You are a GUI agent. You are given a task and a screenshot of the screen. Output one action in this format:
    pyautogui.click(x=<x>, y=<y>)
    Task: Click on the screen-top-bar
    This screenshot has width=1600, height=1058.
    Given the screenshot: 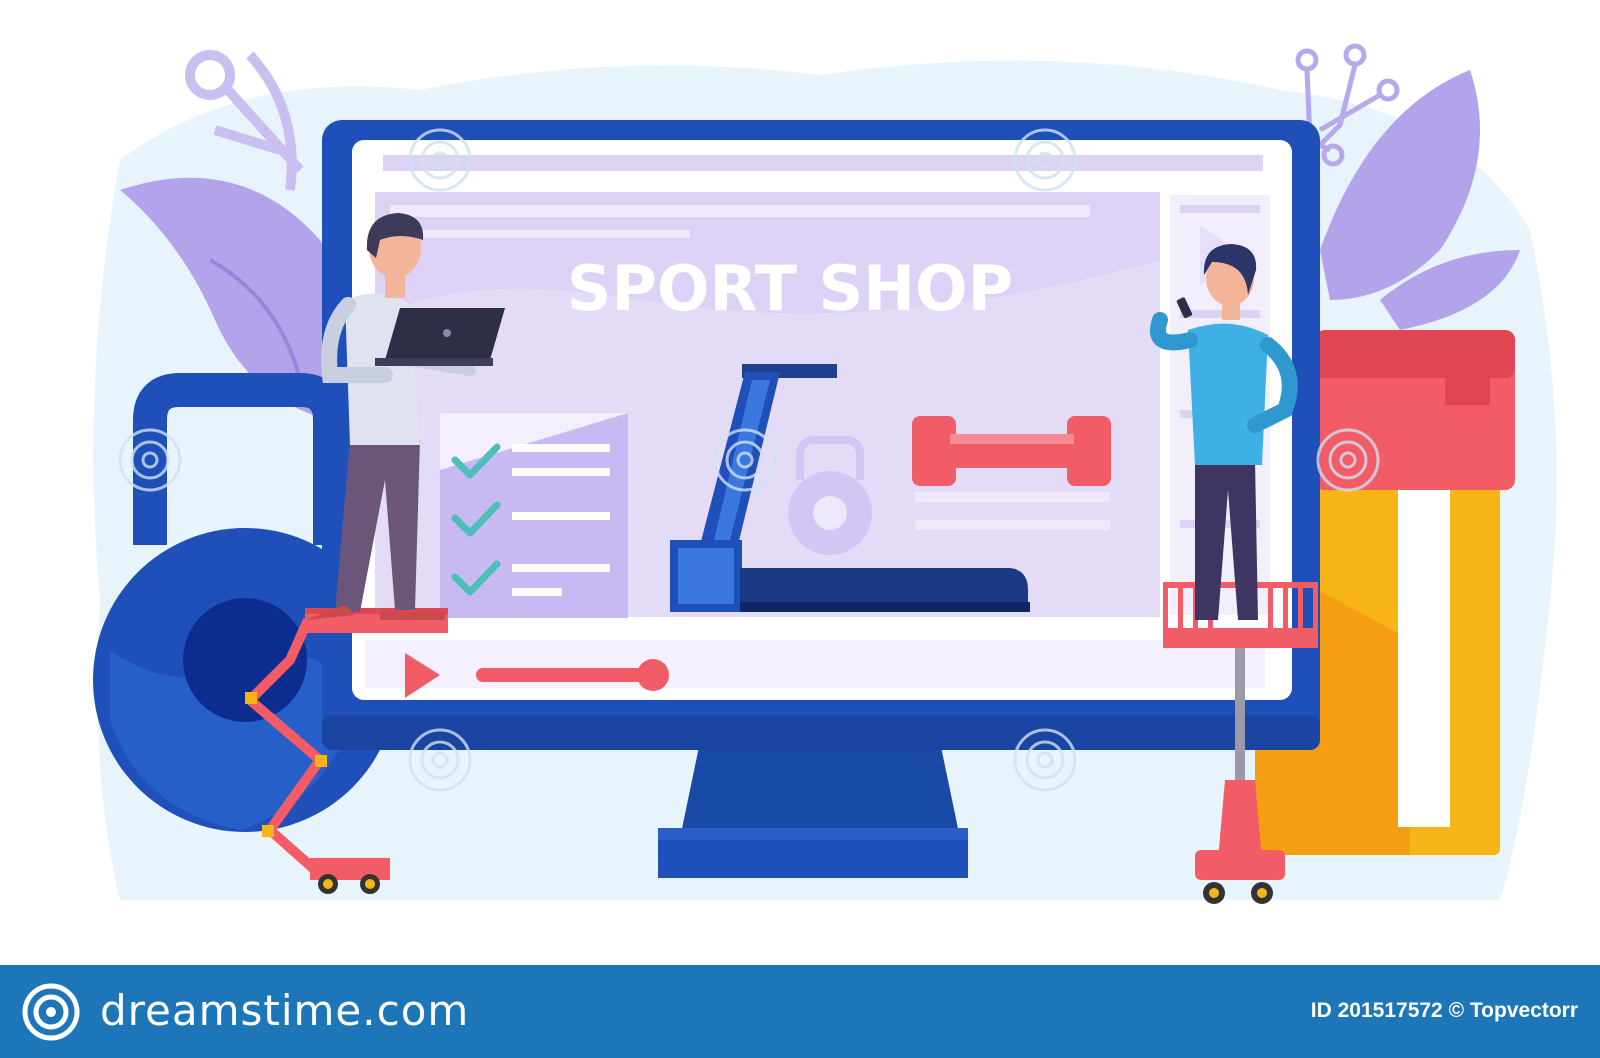 What is the action you would take?
    pyautogui.click(x=823, y=163)
    